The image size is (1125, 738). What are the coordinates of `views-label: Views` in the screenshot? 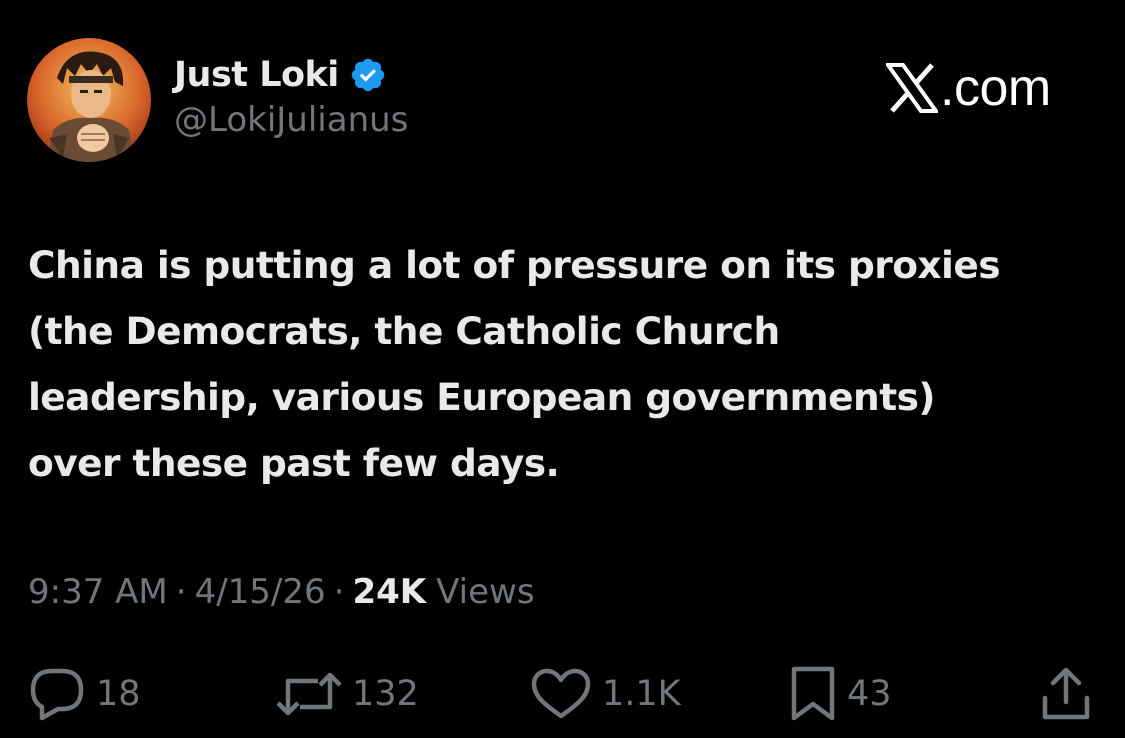 It's located at (485, 592).